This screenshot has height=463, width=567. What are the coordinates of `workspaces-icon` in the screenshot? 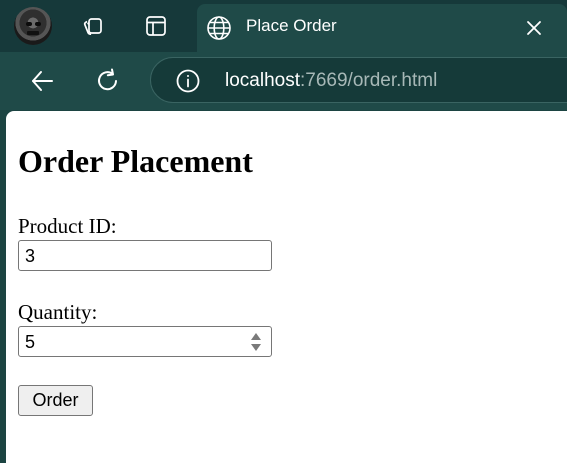 It's located at (92, 26).